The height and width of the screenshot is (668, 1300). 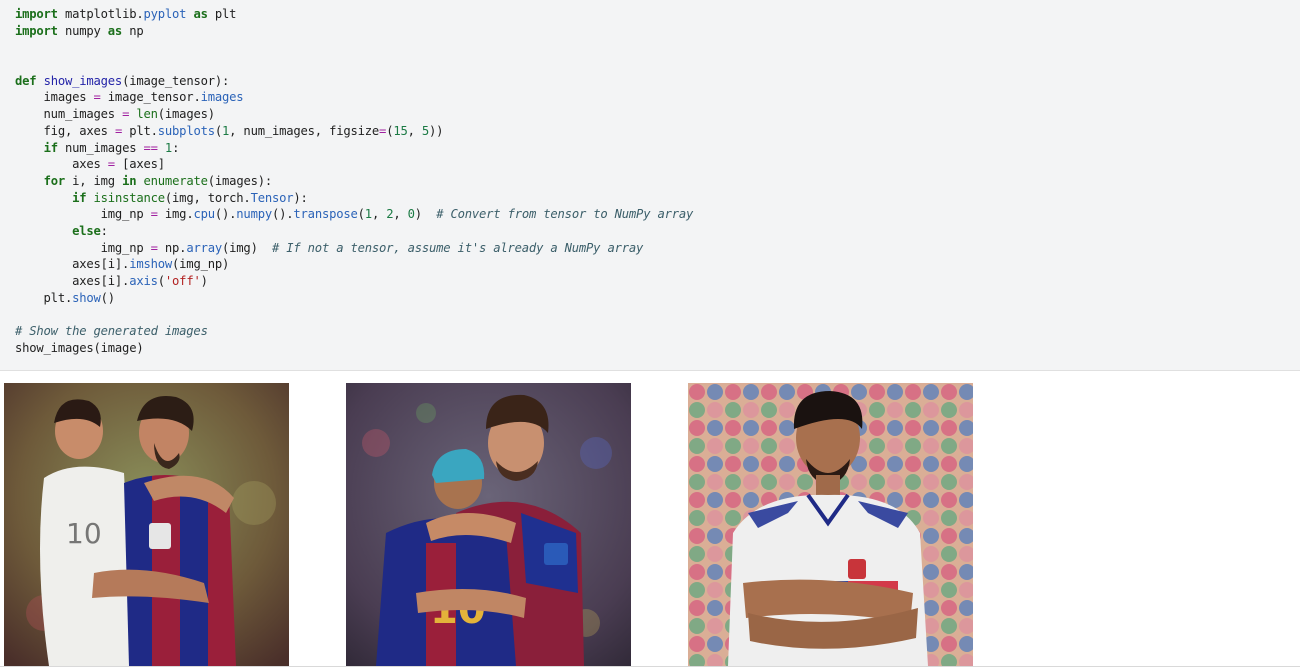 I want to click on code-token: fig, axes, so click(x=65, y=130).